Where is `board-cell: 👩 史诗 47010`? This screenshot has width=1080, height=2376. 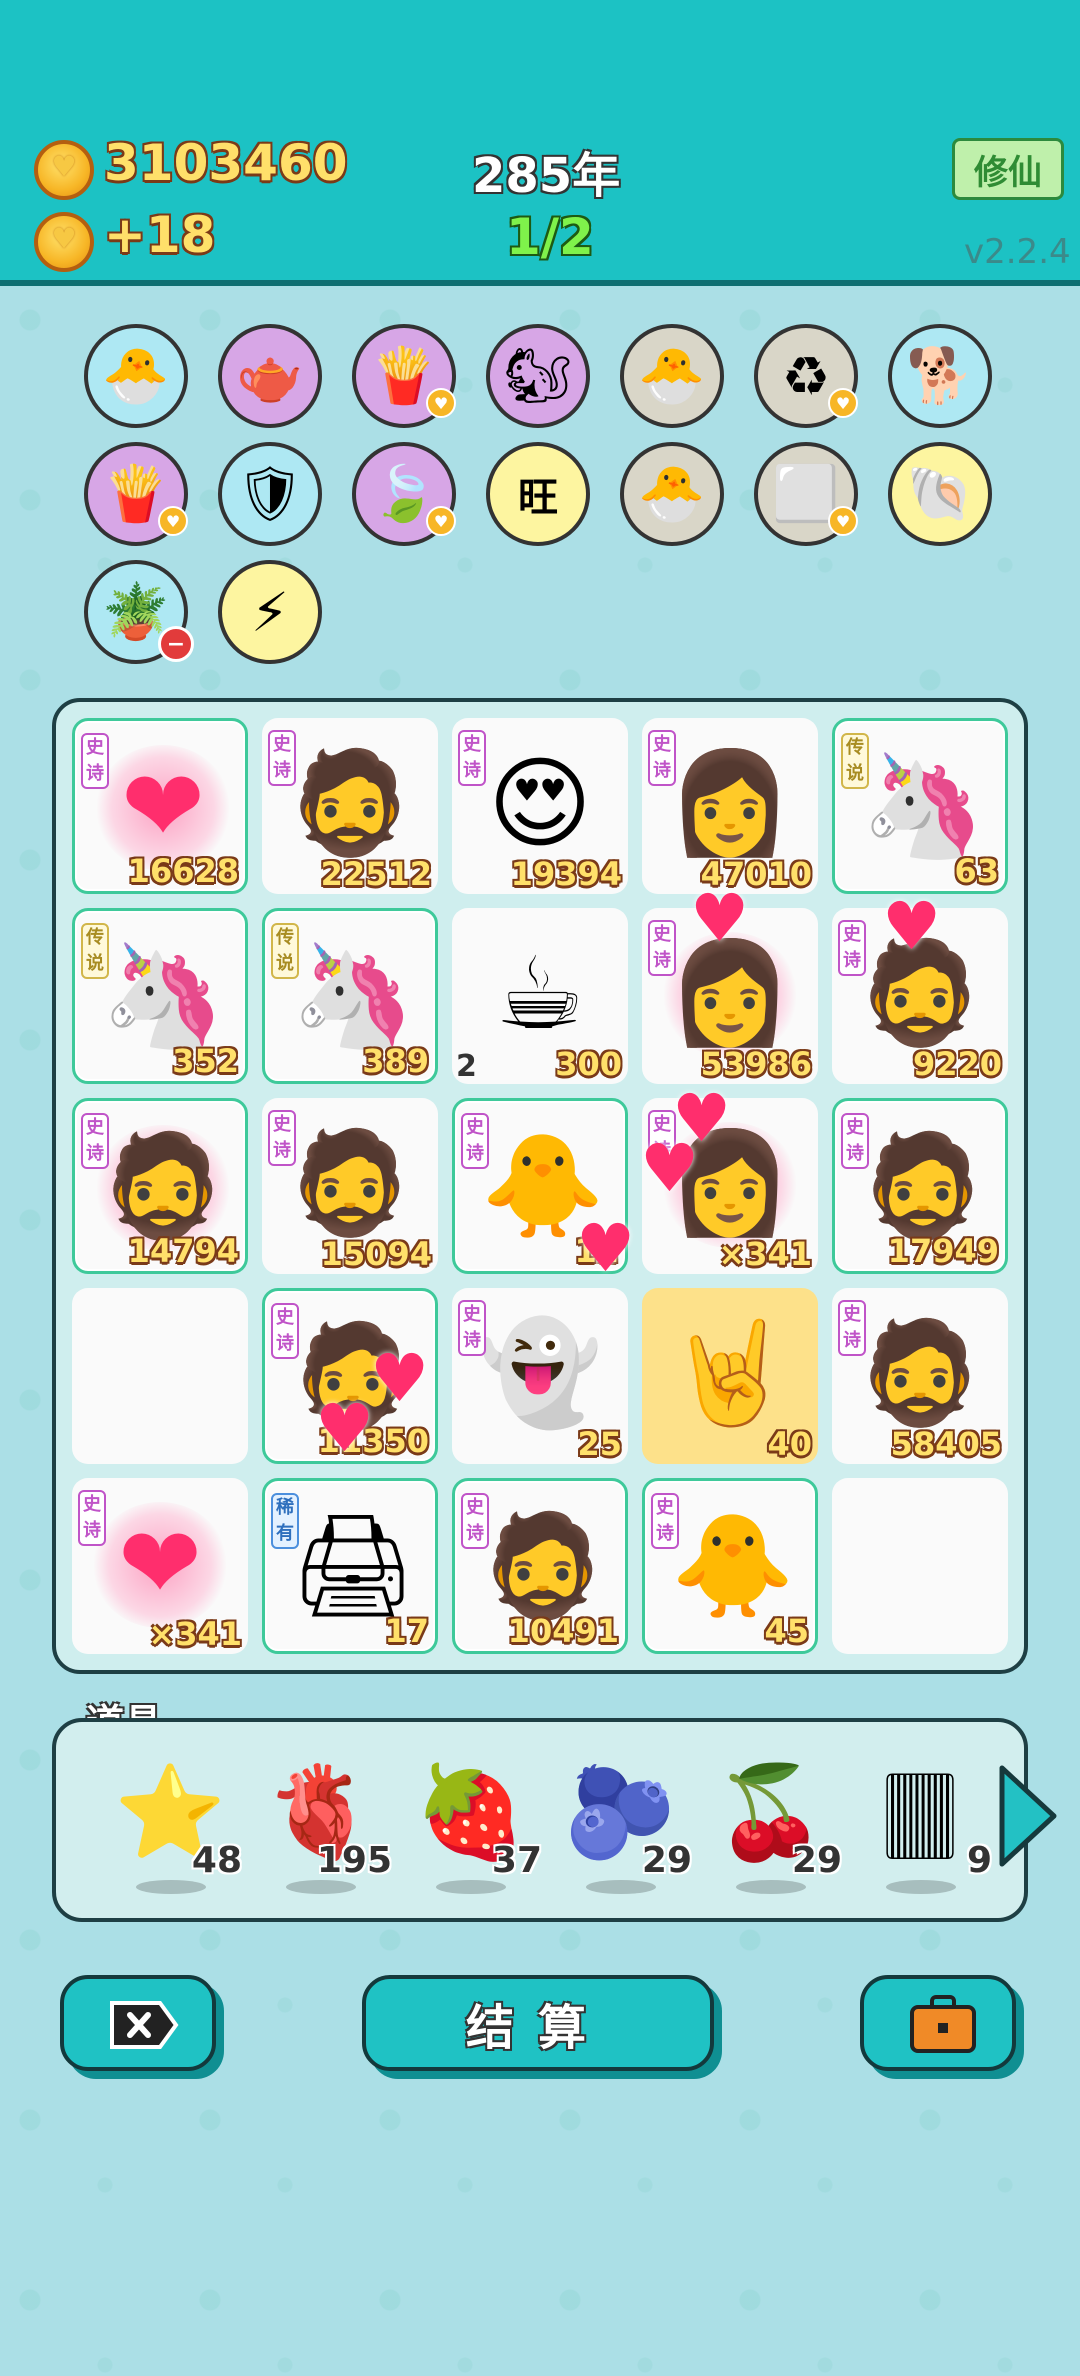 board-cell: 👩 史诗 47010 is located at coordinates (730, 806).